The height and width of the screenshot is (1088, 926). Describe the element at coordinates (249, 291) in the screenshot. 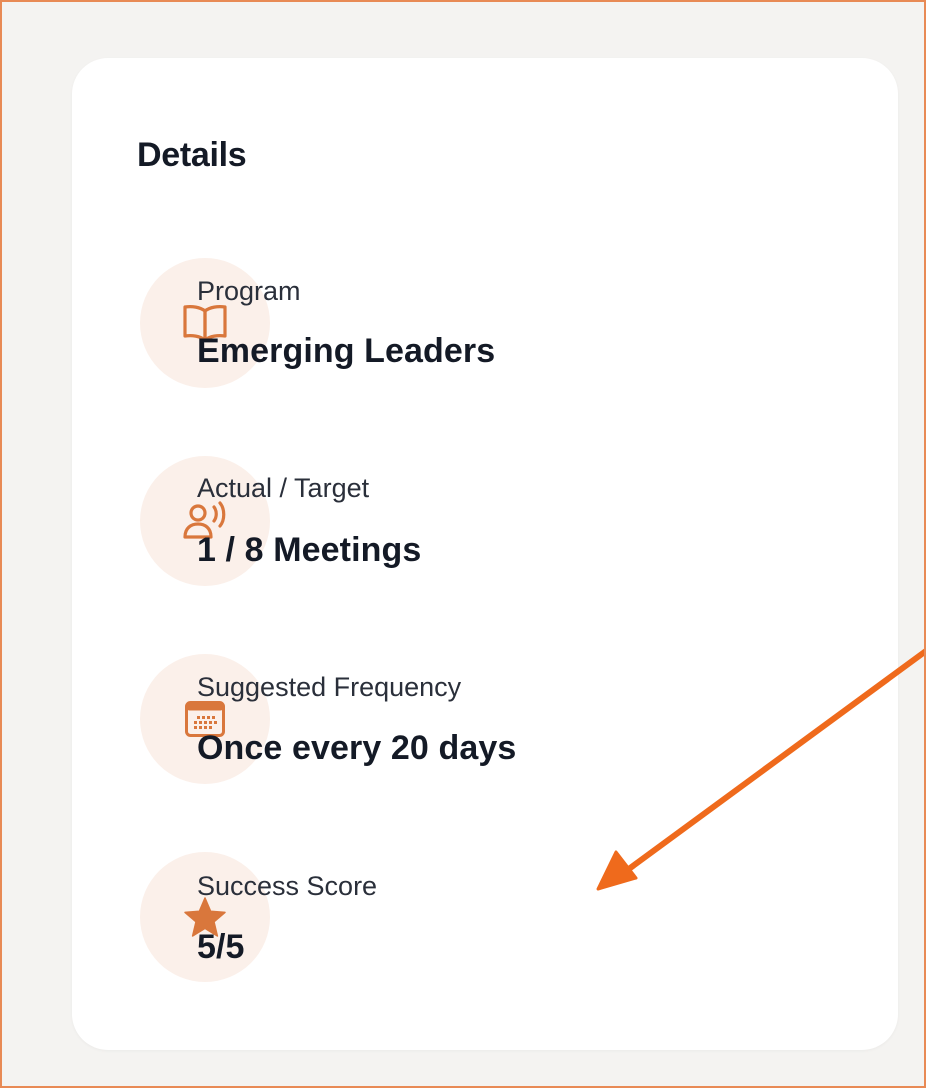

I see `detail-label-program: Program` at that location.